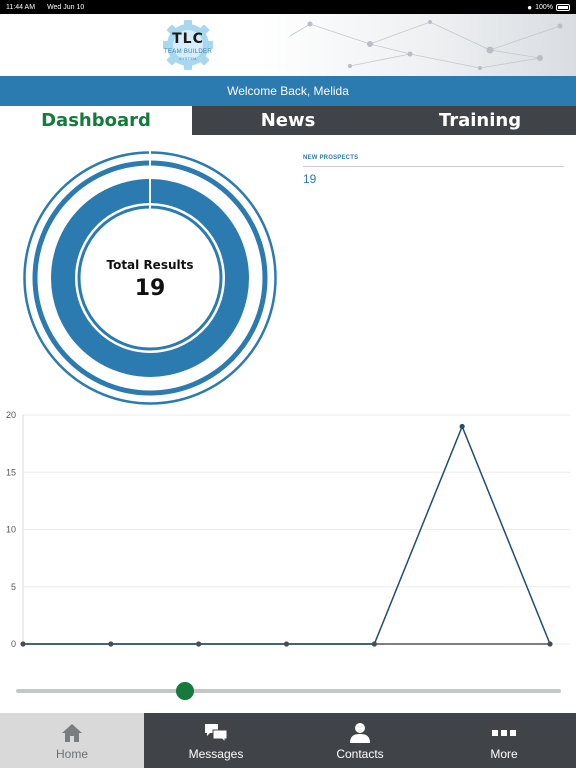 Image resolution: width=576 pixels, height=768 pixels. I want to click on logo-tagline: SYSTEM, so click(188, 59).